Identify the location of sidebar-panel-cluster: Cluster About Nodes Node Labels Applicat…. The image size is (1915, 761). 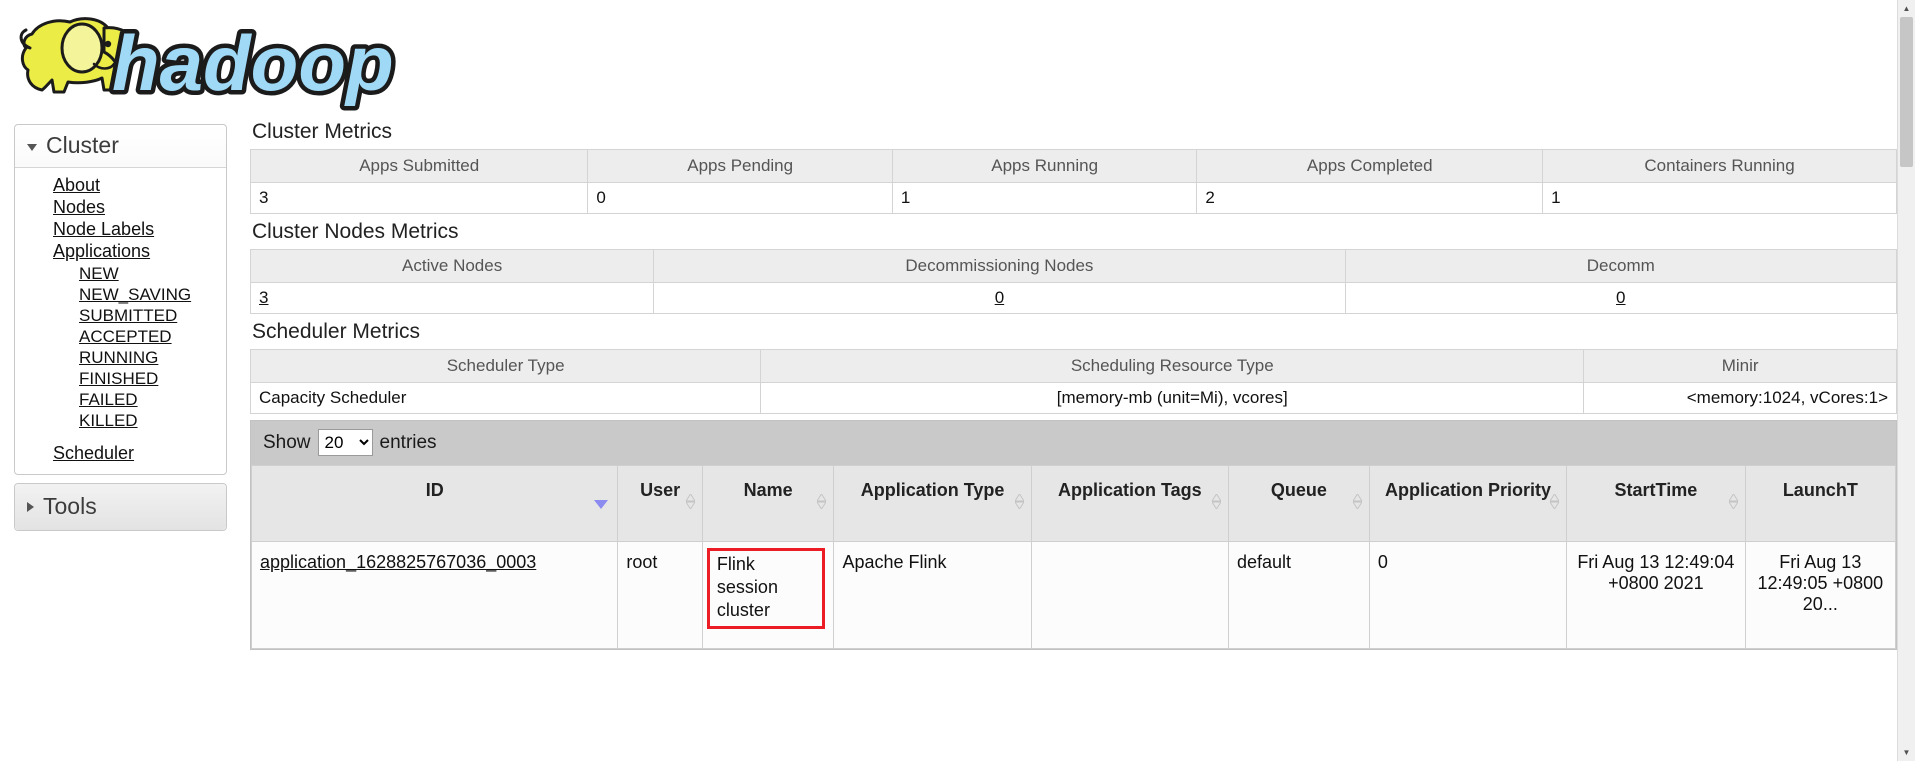
(120, 300).